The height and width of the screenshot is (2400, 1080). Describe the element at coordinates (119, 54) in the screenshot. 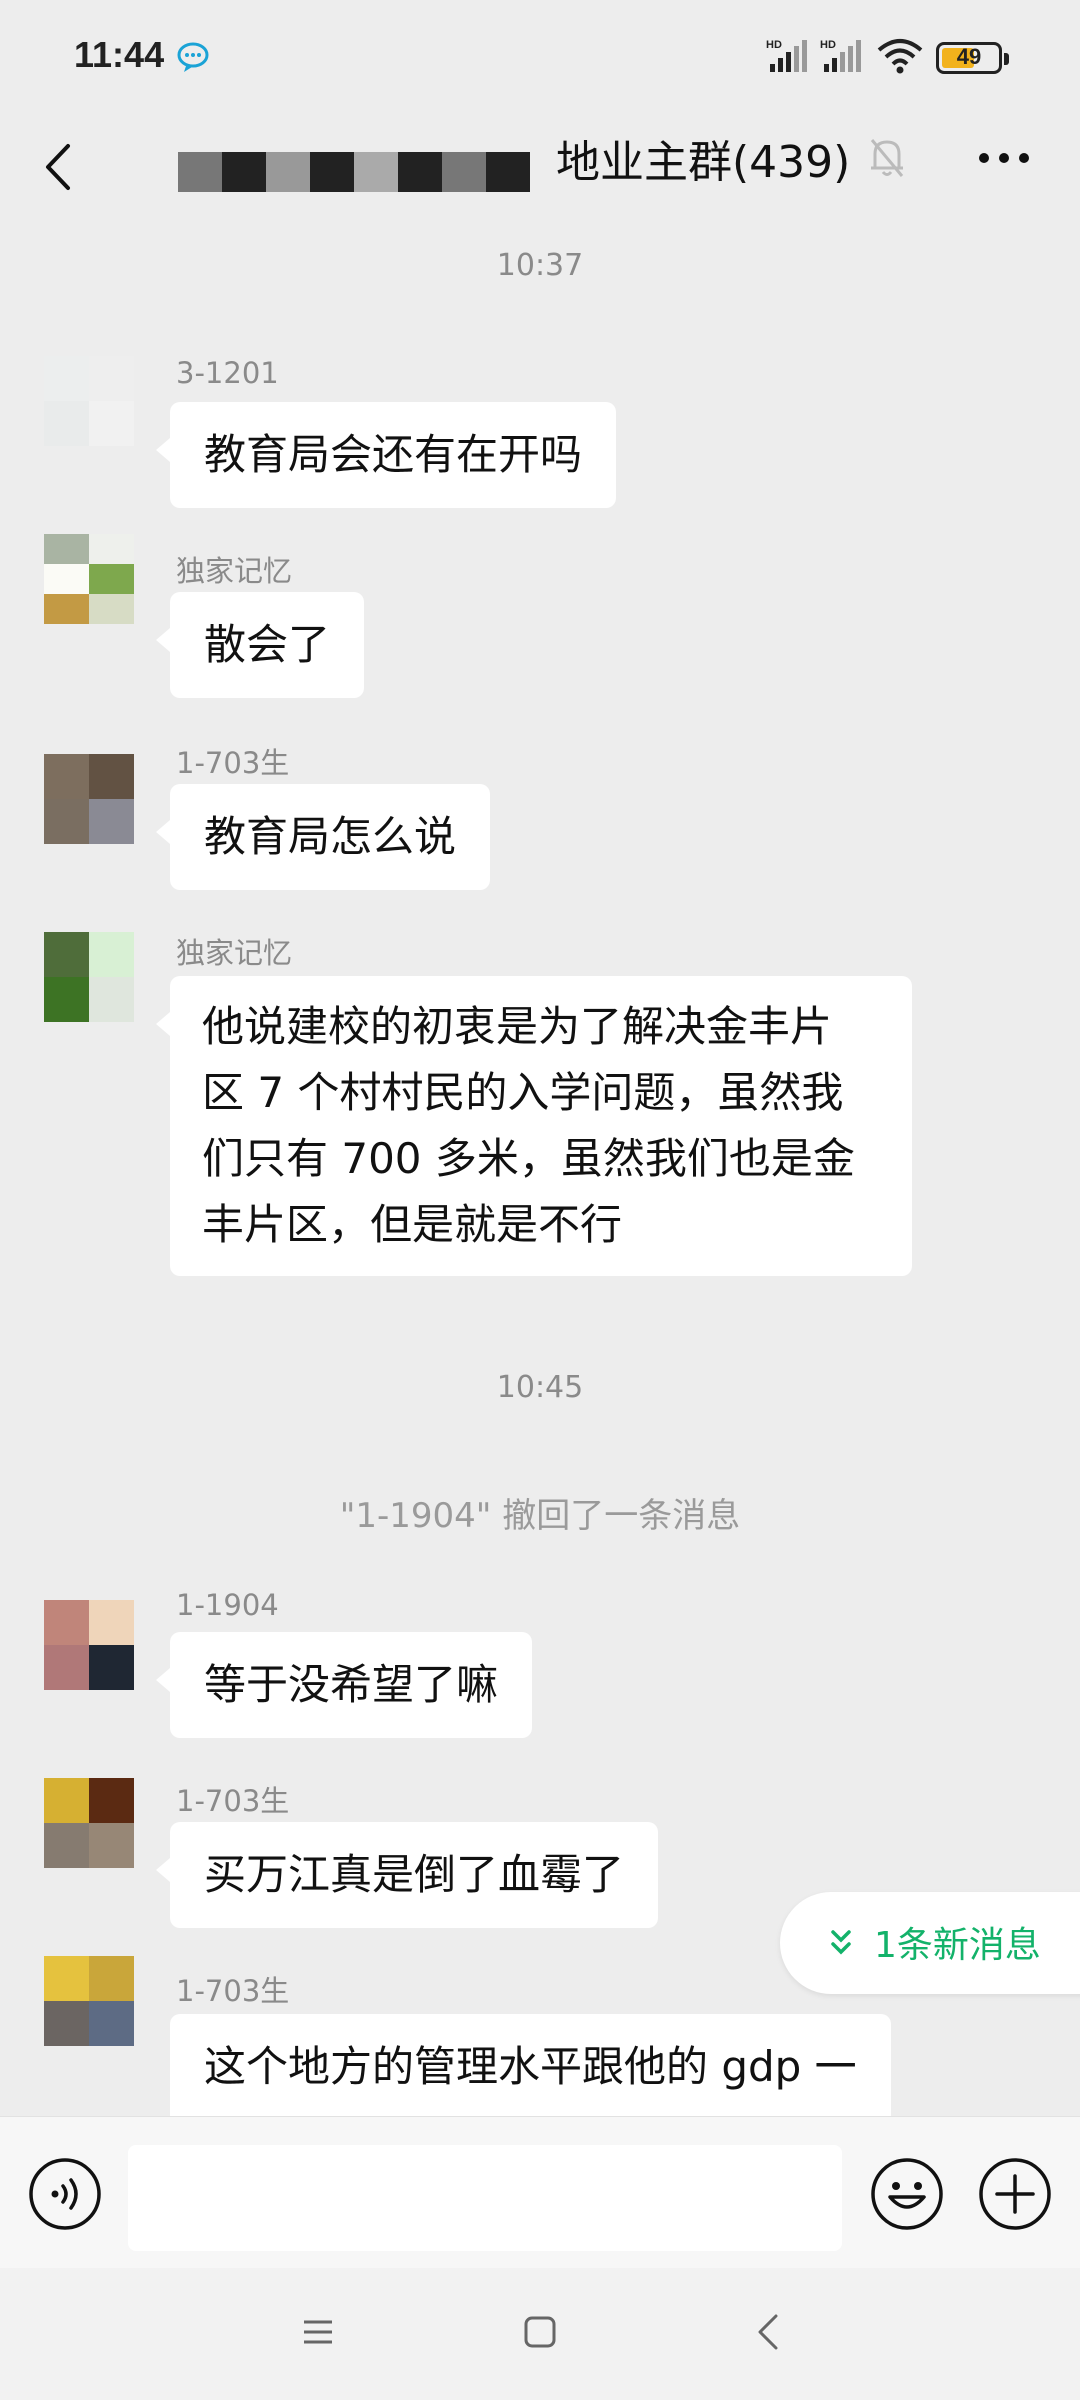

I see `status-time: 11:44` at that location.